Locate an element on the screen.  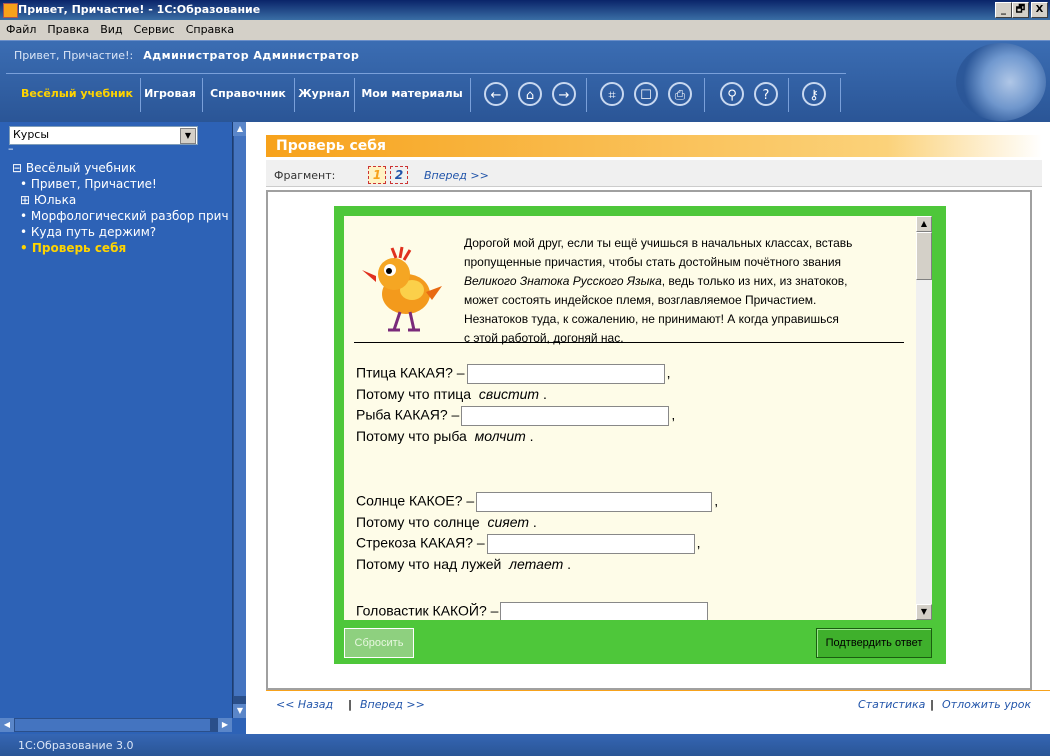
statistics-link: Статистика is located at coordinates (891, 704).